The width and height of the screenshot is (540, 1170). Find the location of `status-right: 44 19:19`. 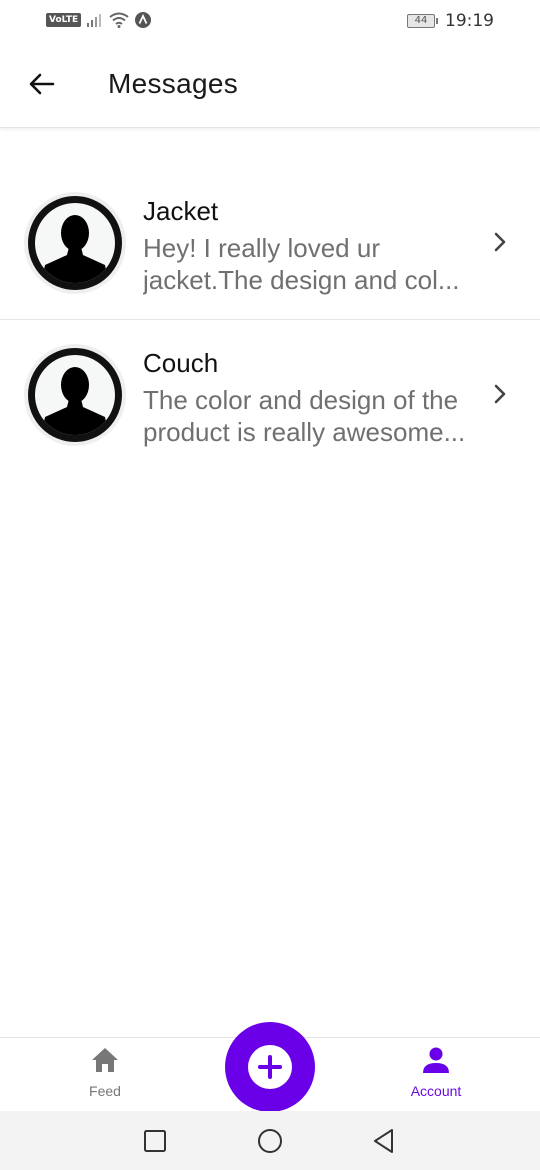

status-right: 44 19:19 is located at coordinates (450, 21).